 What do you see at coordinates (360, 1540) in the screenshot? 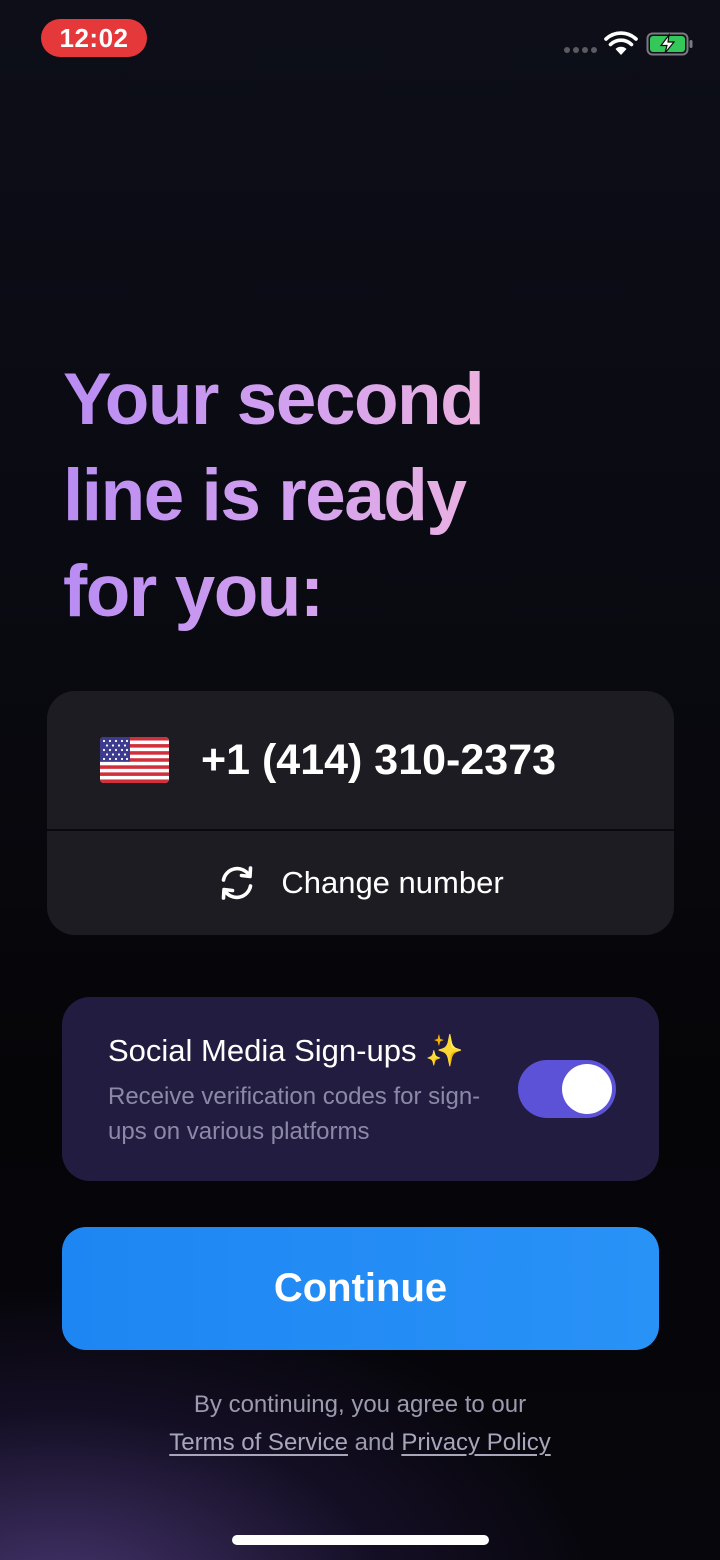
I see `home-indicator` at bounding box center [360, 1540].